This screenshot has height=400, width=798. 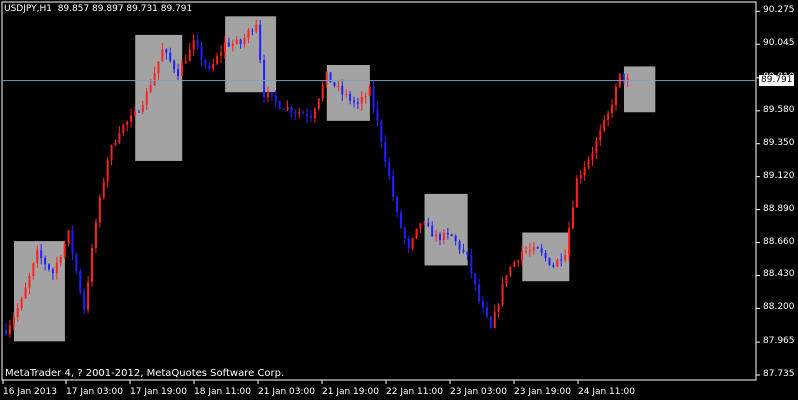 What do you see at coordinates (286, 392) in the screenshot?
I see `time-tick-label: 21 Jan 03:00` at bounding box center [286, 392].